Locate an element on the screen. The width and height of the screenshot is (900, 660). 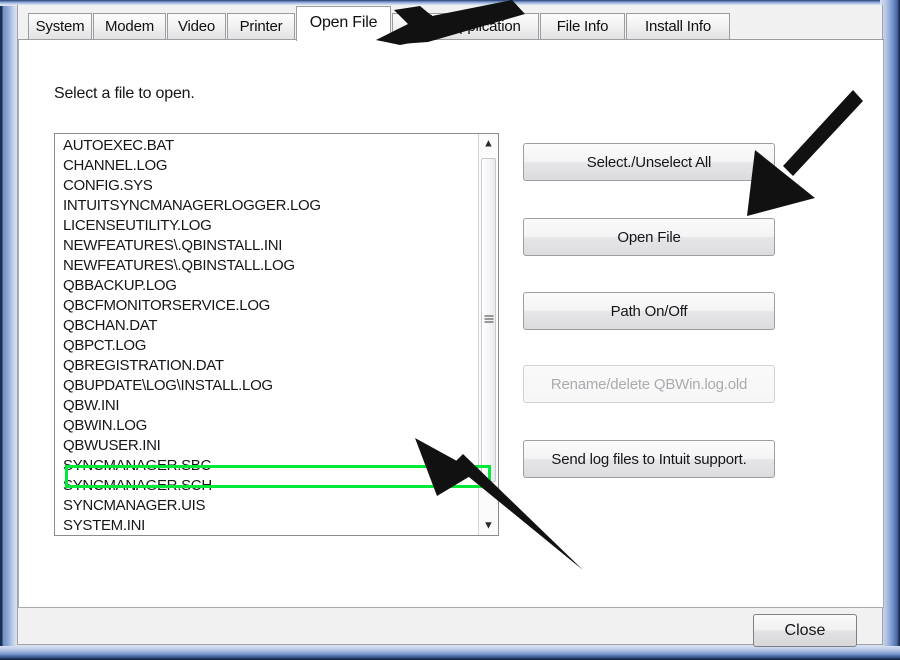
file-list-item: NEWFEATURES\.QBINSTALL.LOG is located at coordinates (267, 266).